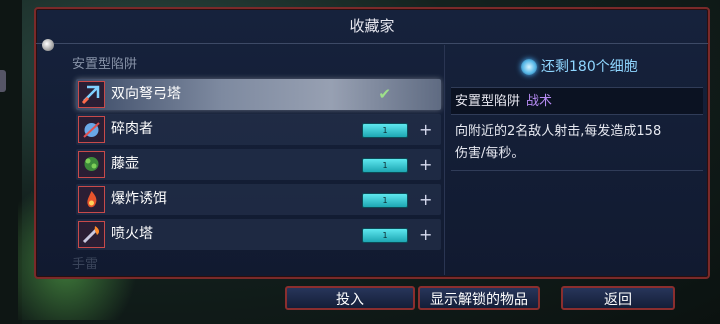 This screenshot has width=720, height=324. Describe the element at coordinates (618, 298) in the screenshot. I see `back-button: 返回` at that location.